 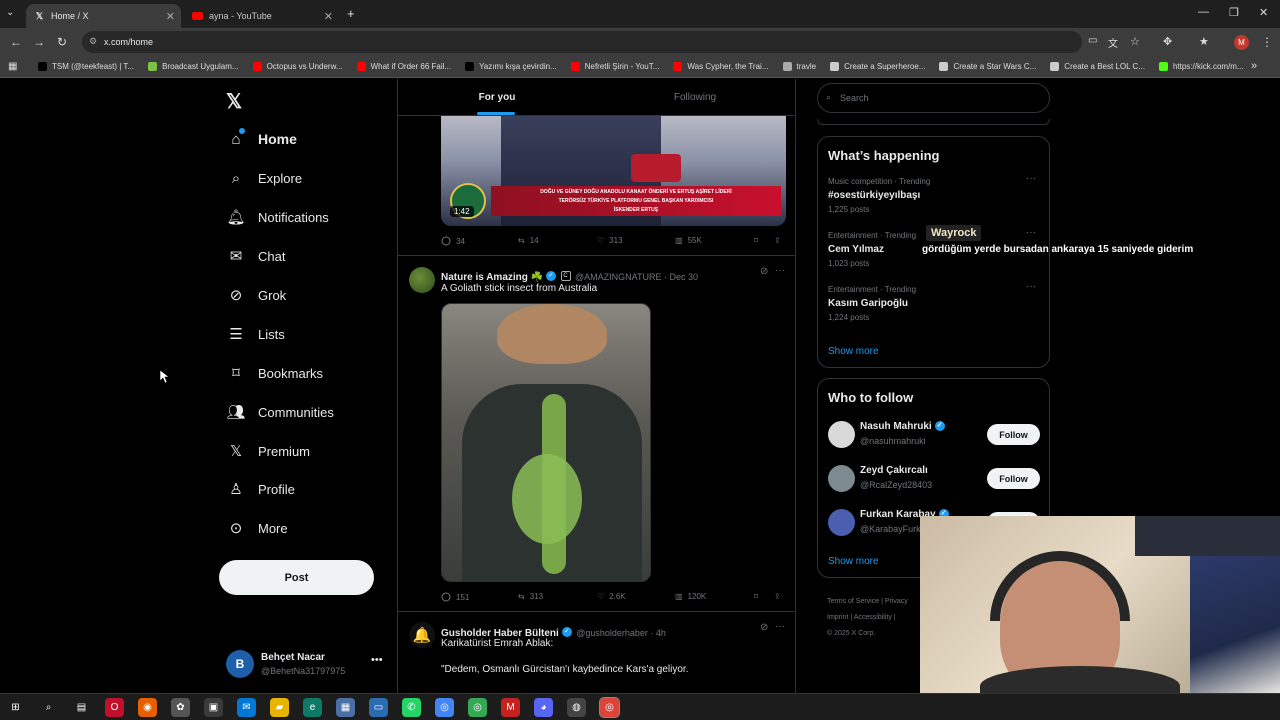 What do you see at coordinates (695, 97) in the screenshot?
I see `tab-following: Following` at bounding box center [695, 97].